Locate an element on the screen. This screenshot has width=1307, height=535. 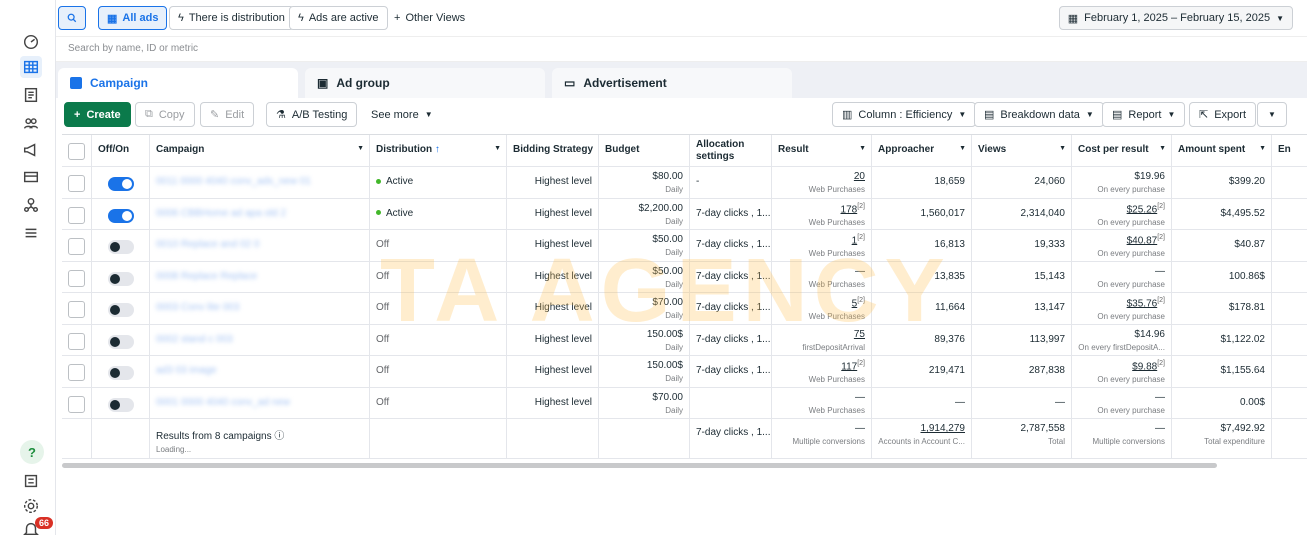
table-icon is located at coordinates (31, 67).